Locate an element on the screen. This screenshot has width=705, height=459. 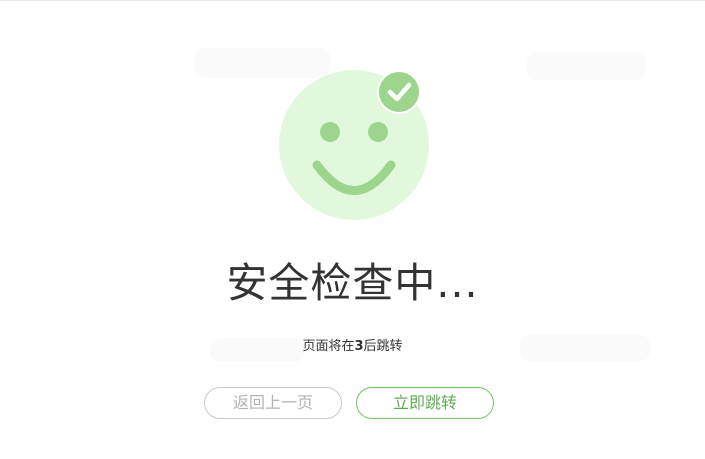
redirect-countdown-text: 页面将在3后跳转 is located at coordinates (352, 347).